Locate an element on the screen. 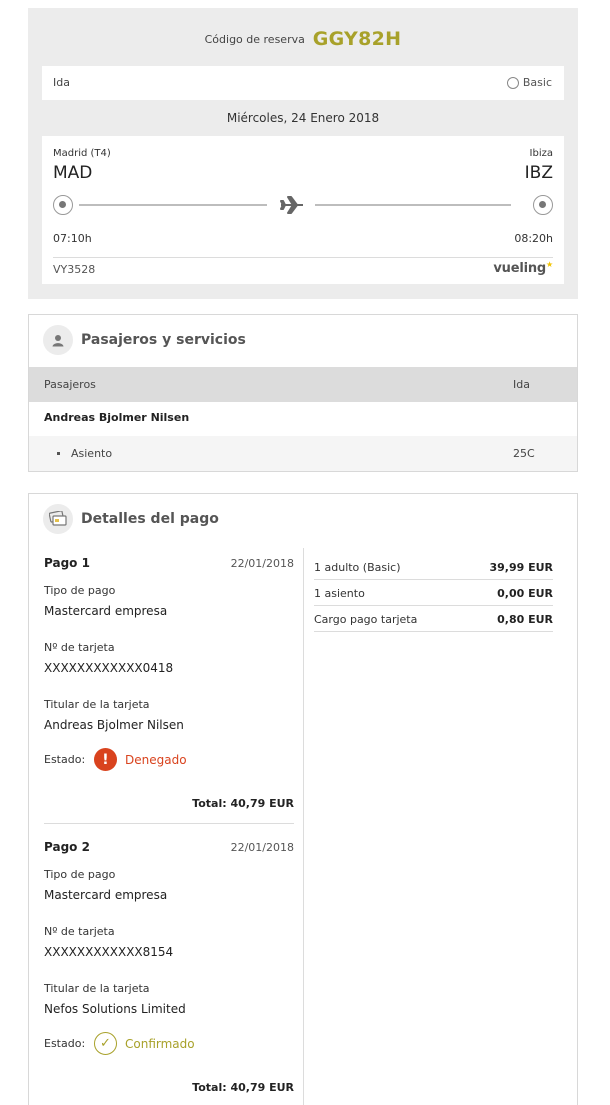 The height and width of the screenshot is (1105, 610). error-icon: ! is located at coordinates (105, 759).